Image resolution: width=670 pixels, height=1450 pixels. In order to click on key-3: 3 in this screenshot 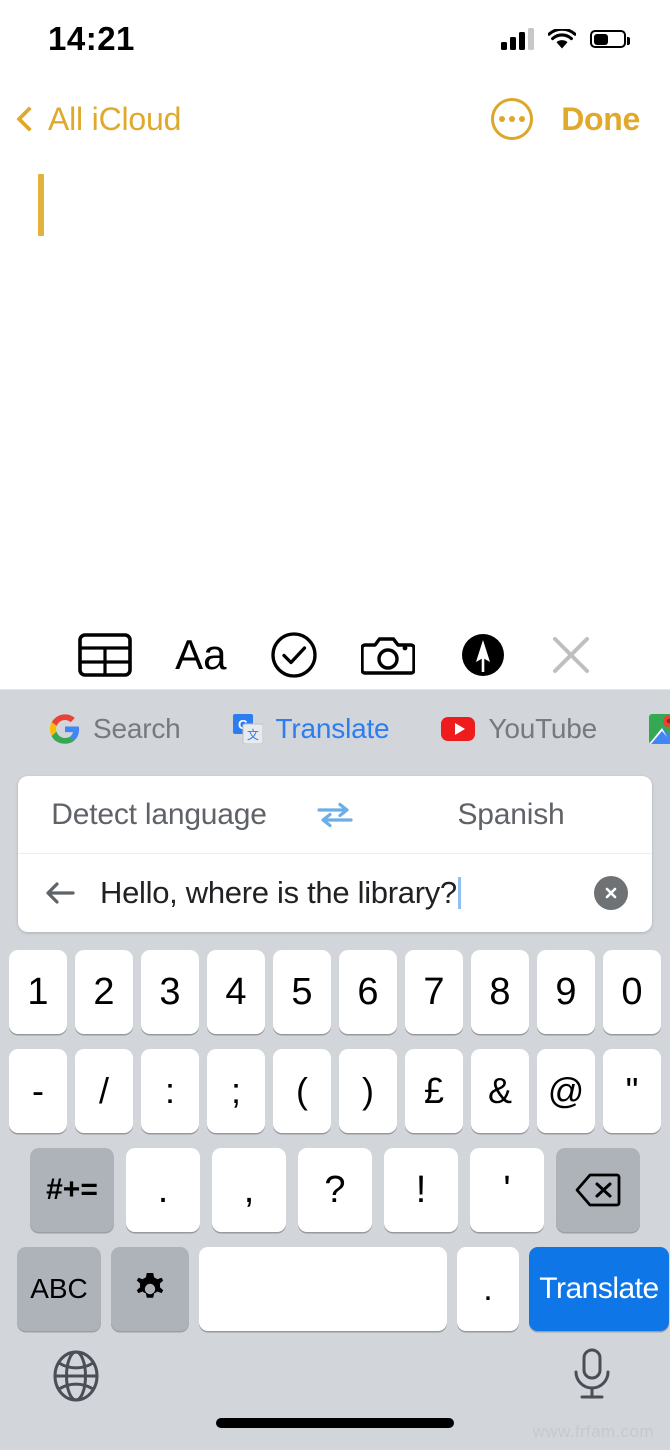, I will do `click(170, 992)`.